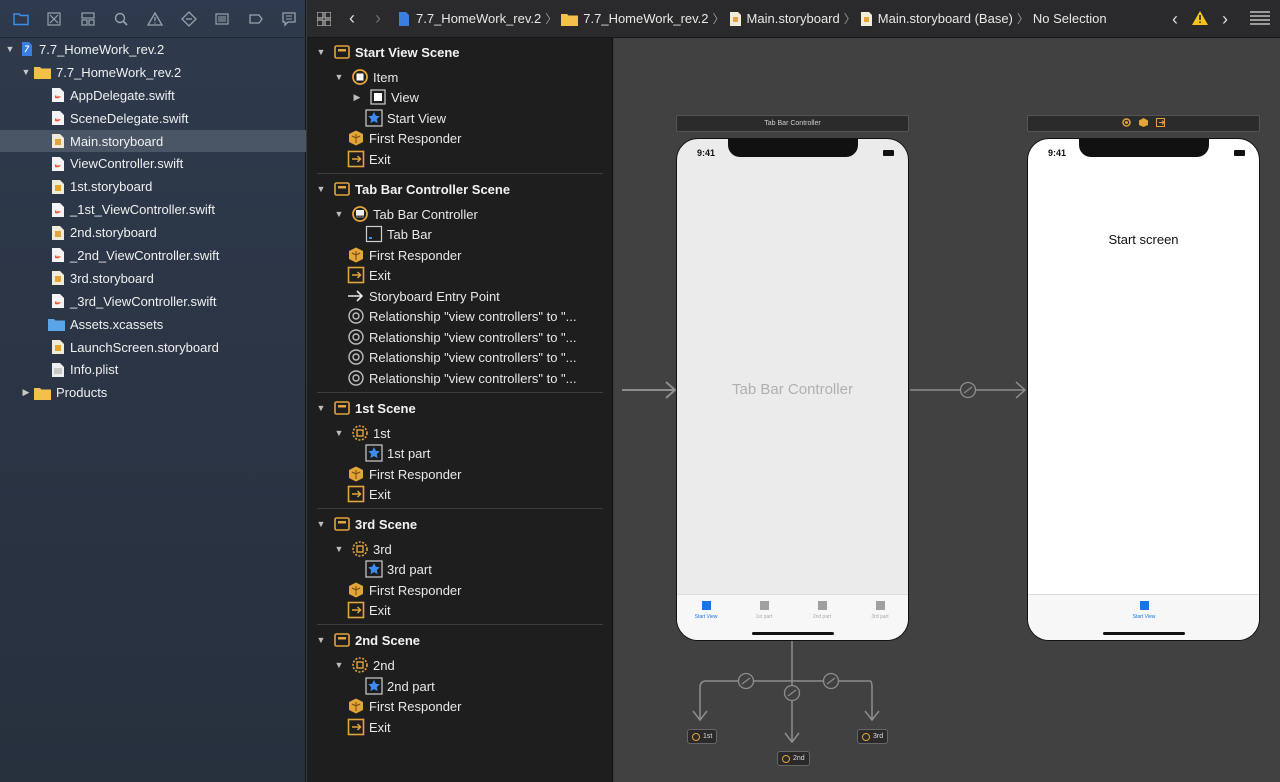 The image size is (1280, 782). Describe the element at coordinates (153, 163) in the screenshot. I see `file-row: ViewController.swift` at that location.